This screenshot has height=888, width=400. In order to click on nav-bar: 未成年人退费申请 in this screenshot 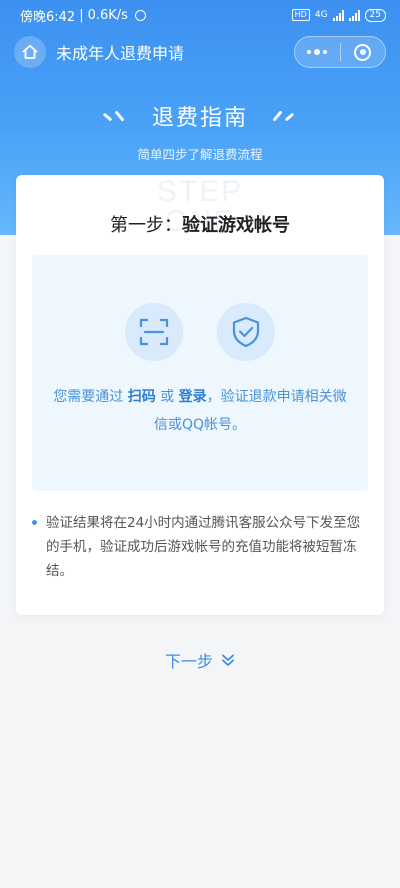, I will do `click(200, 52)`.